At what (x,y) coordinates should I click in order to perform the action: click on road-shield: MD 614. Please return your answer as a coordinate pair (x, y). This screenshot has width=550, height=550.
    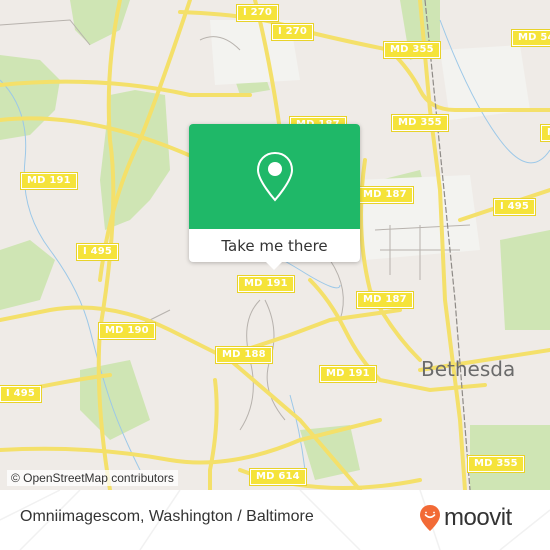
    Looking at the image, I should click on (278, 477).